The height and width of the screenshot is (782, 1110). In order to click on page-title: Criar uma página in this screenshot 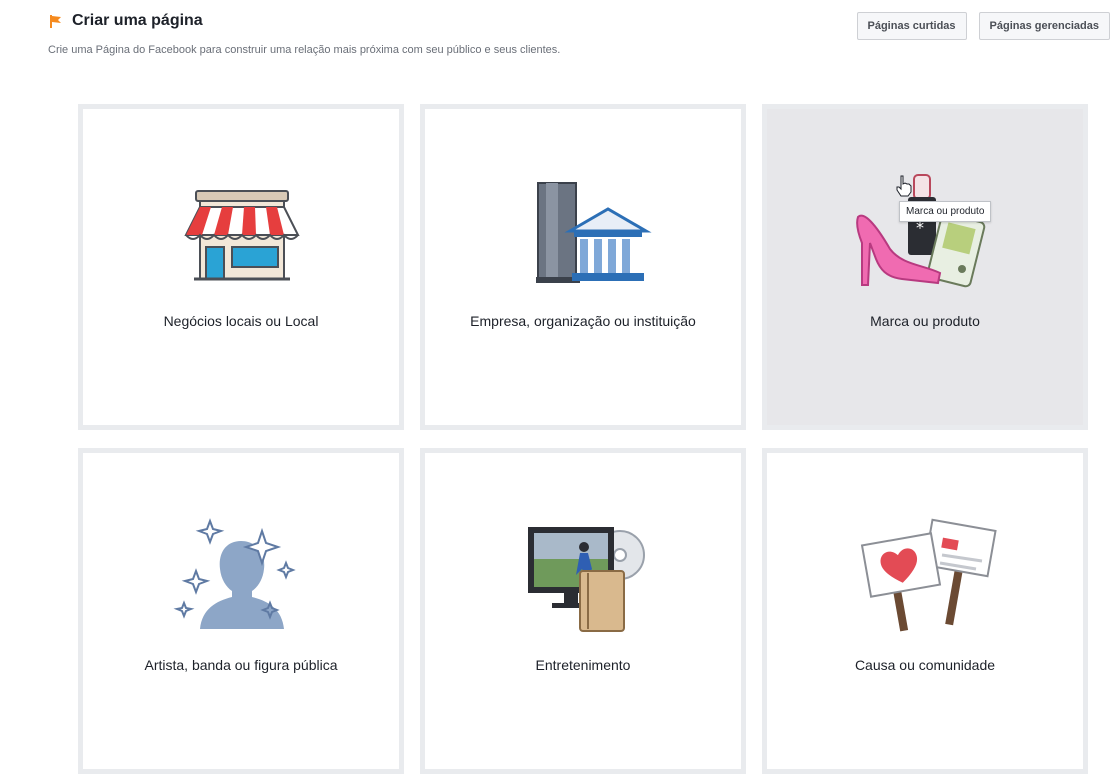, I will do `click(137, 20)`.